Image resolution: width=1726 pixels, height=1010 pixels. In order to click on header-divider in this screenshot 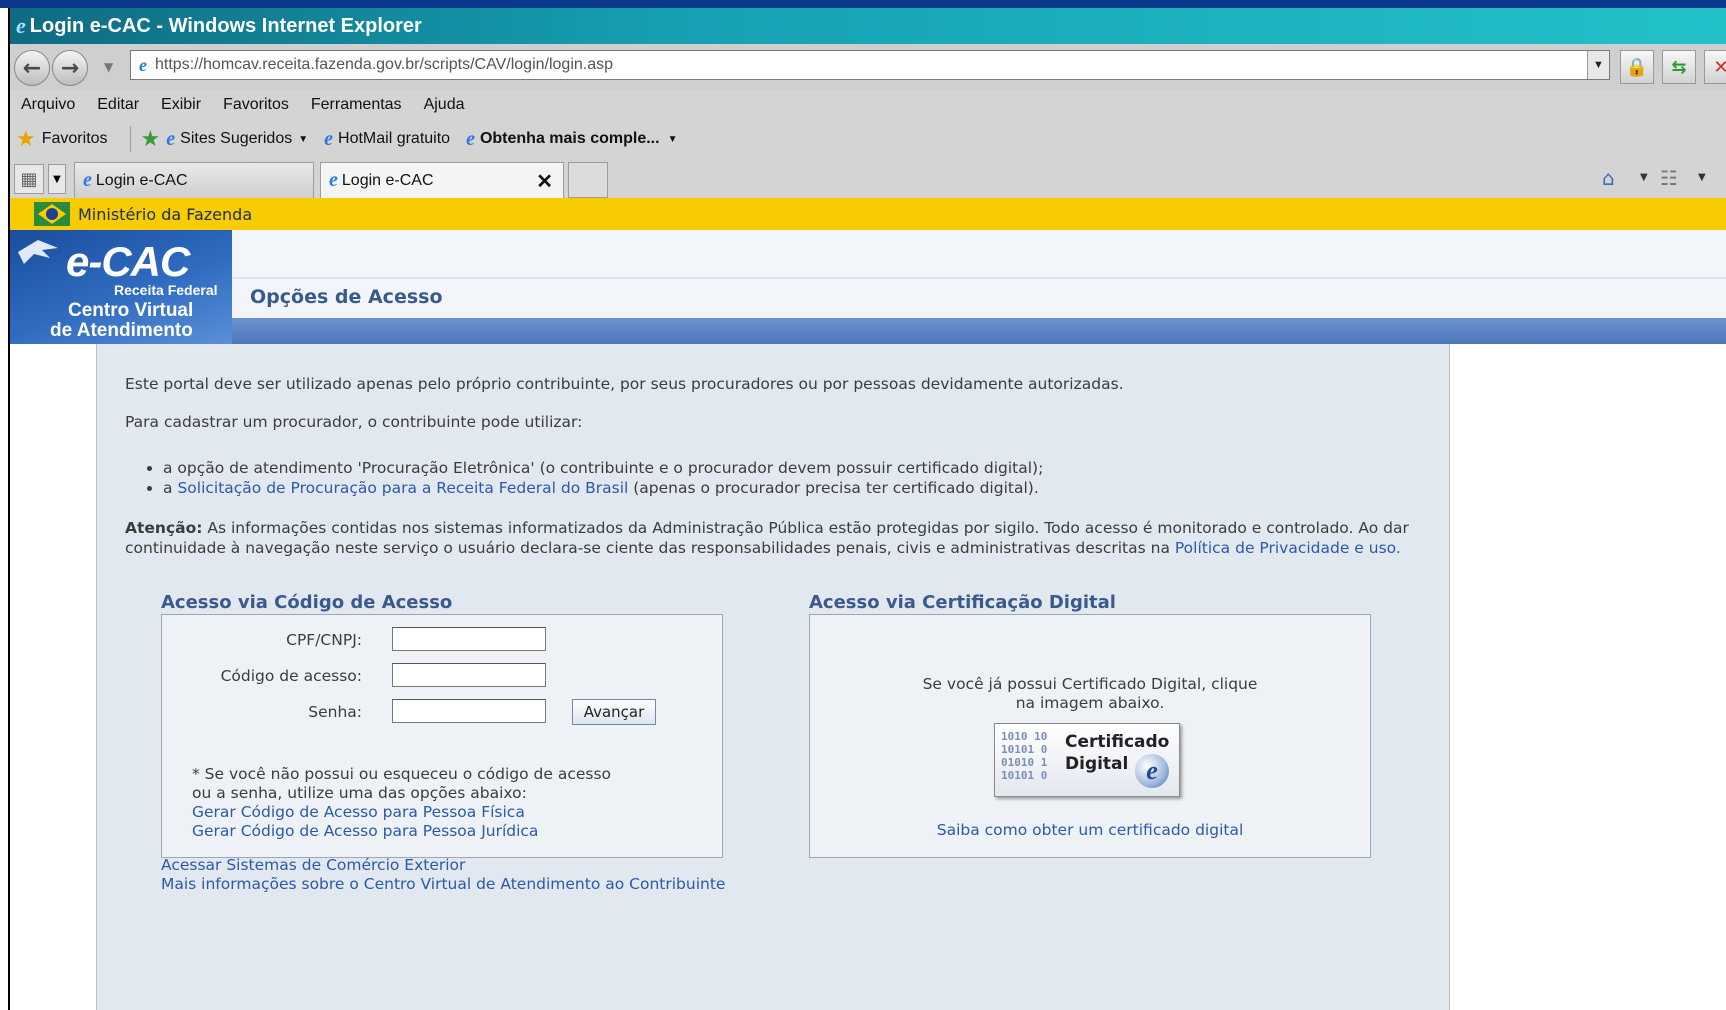, I will do `click(868, 278)`.